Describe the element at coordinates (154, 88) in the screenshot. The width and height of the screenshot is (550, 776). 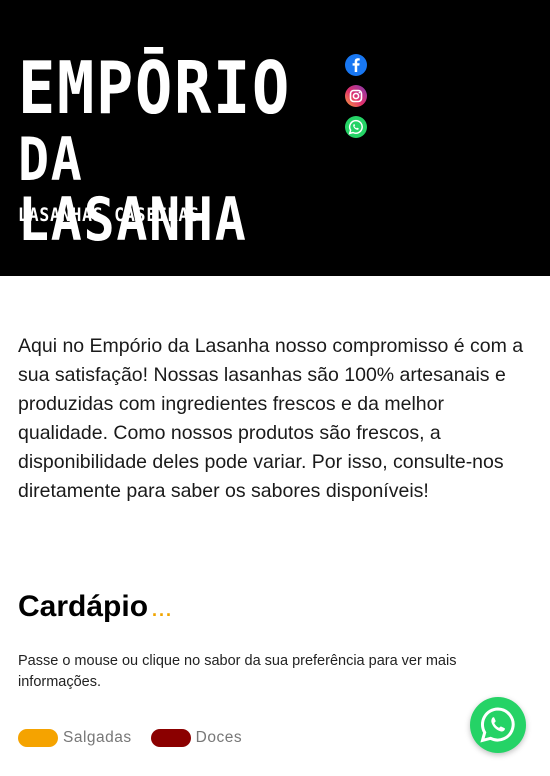
I see `logo-title-line1: EMPŌRIO` at that location.